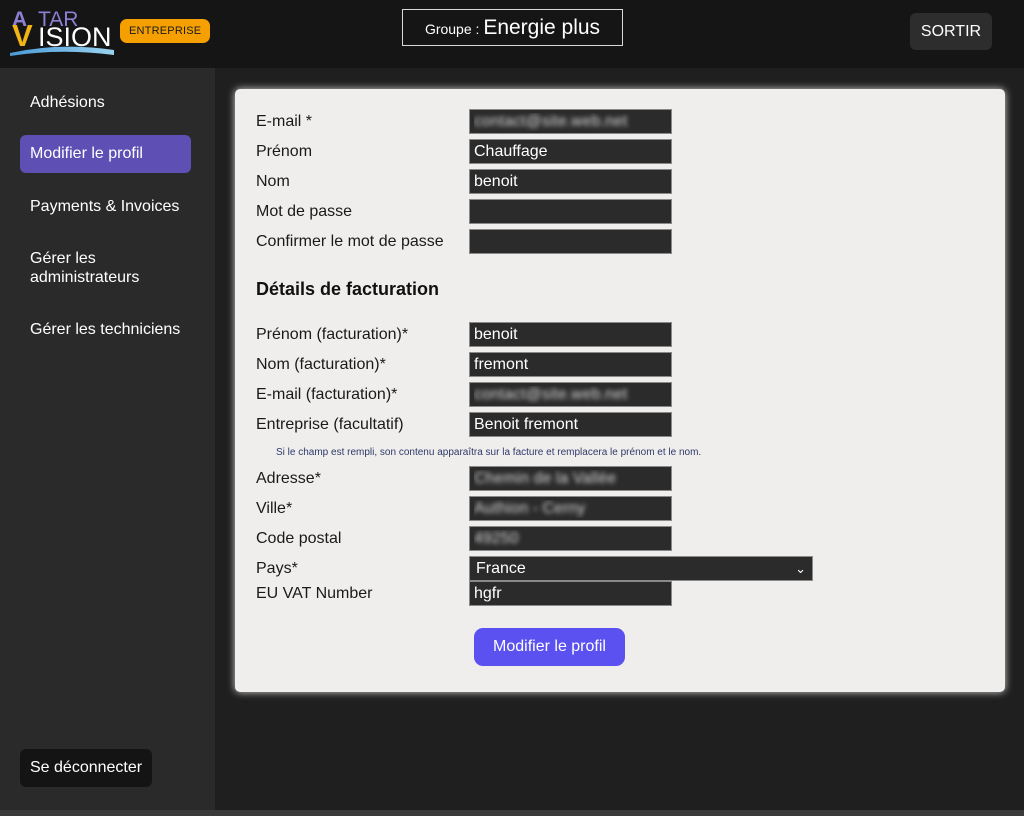 Image resolution: width=1024 pixels, height=816 pixels. I want to click on billing-lastname-field, so click(570, 364).